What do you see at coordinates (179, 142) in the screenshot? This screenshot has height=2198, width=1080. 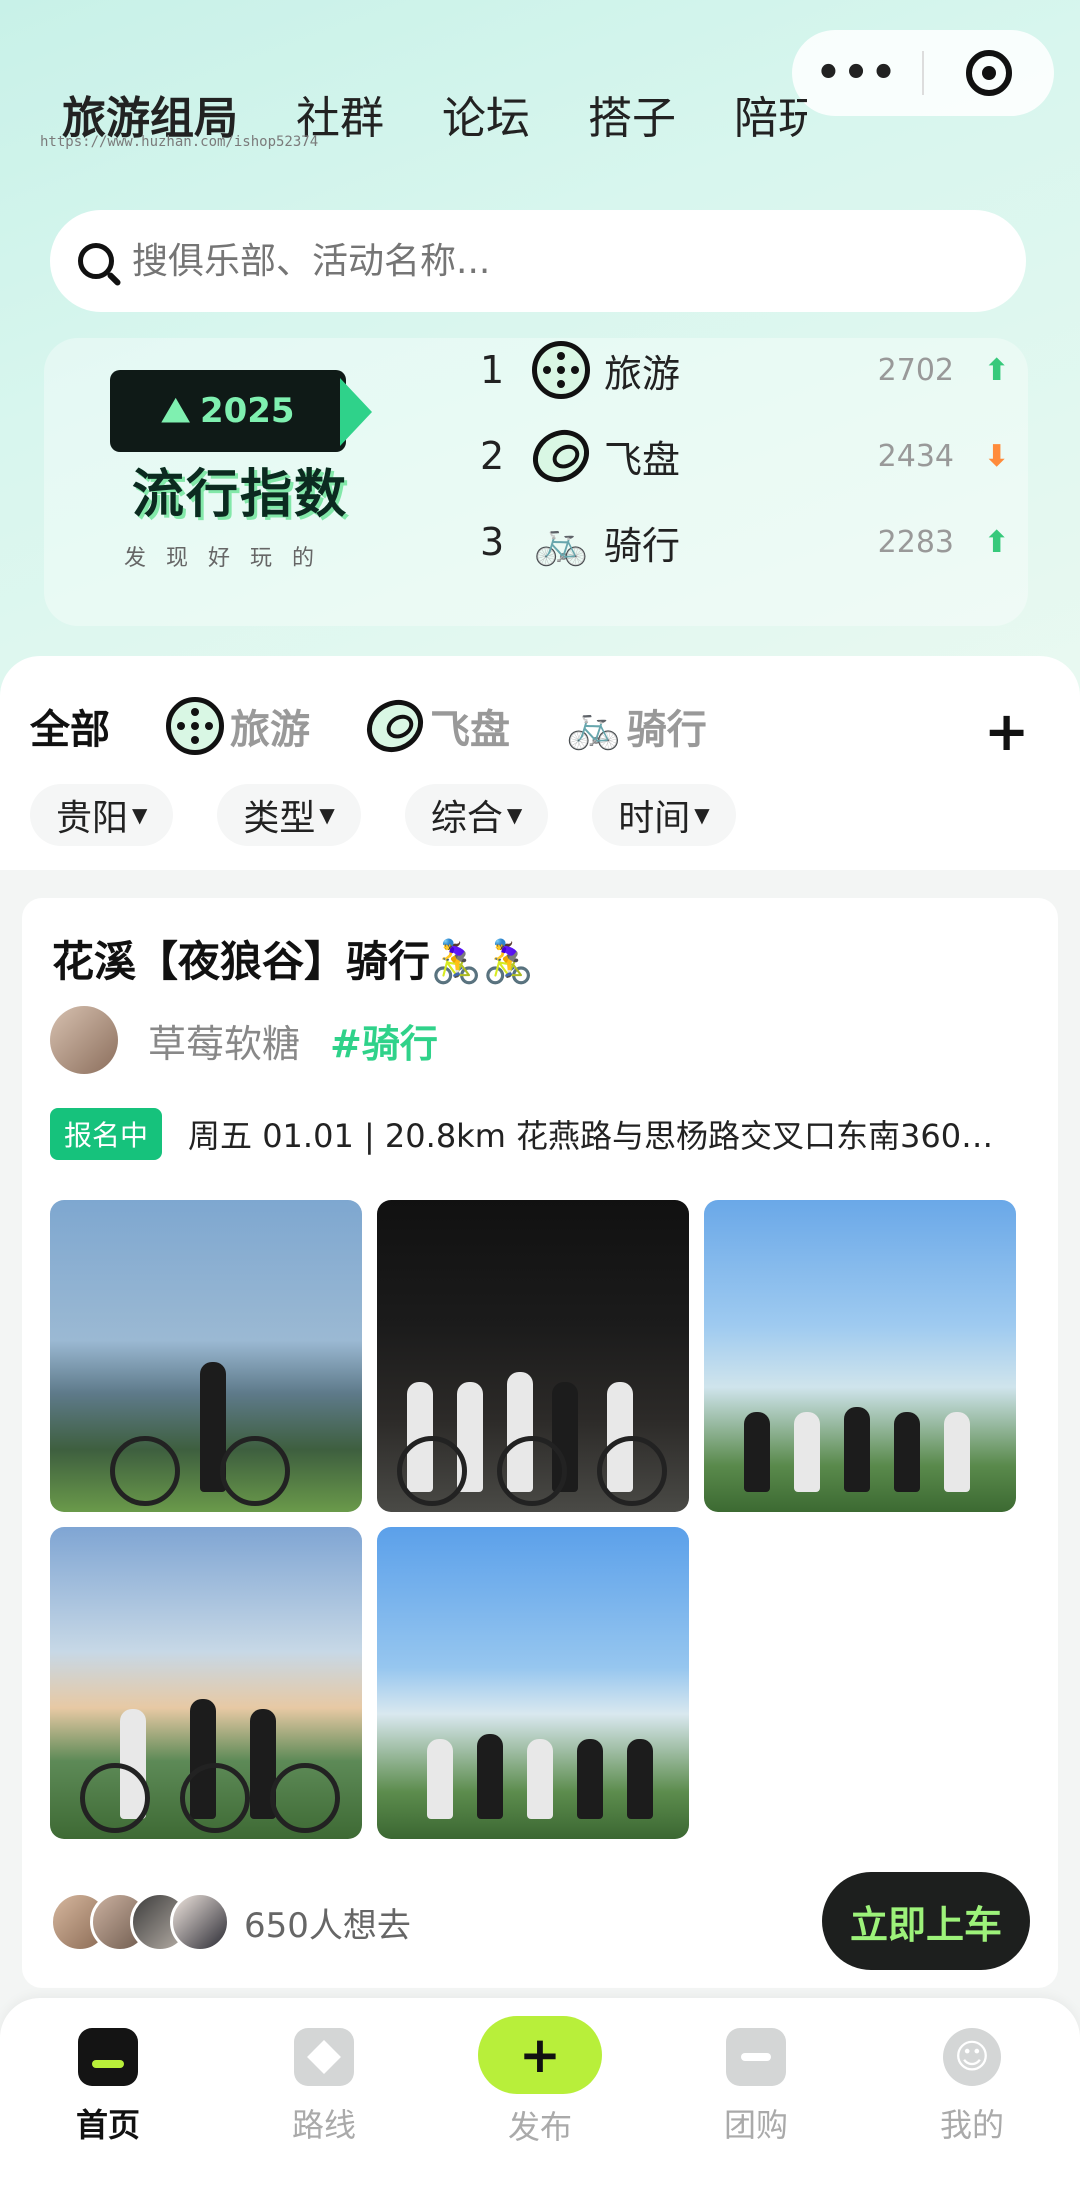 I see `watermark-url: https://www.huzhan.com/ishop52374` at bounding box center [179, 142].